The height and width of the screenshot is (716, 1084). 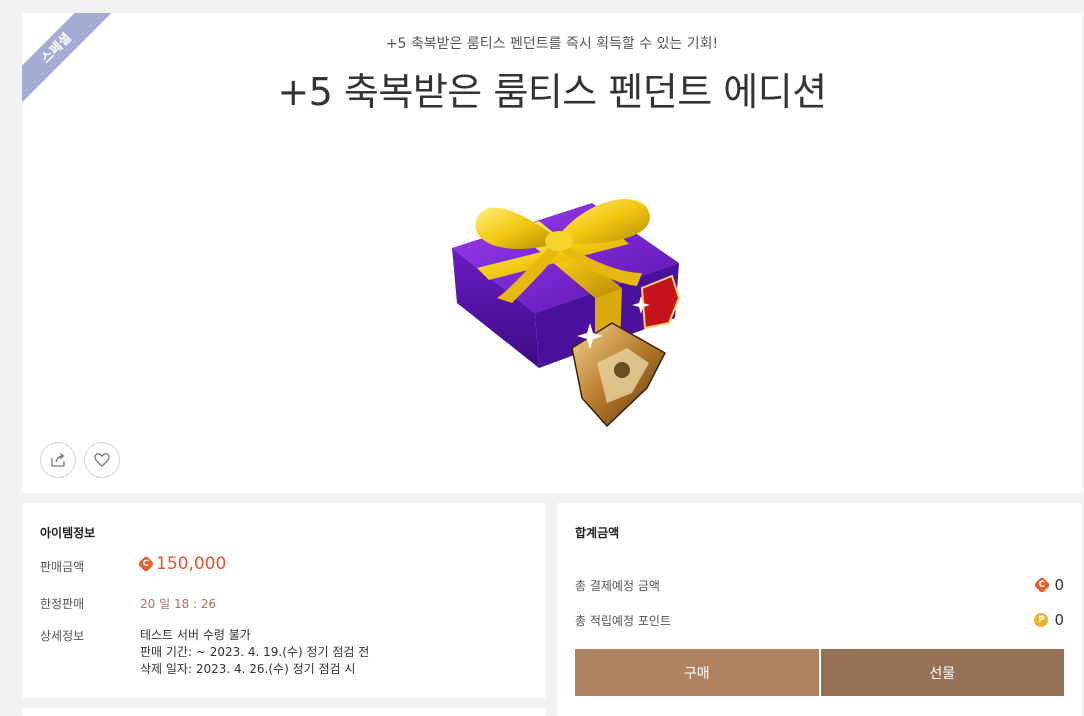 I want to click on total-heading: 합계금액, so click(x=597, y=533).